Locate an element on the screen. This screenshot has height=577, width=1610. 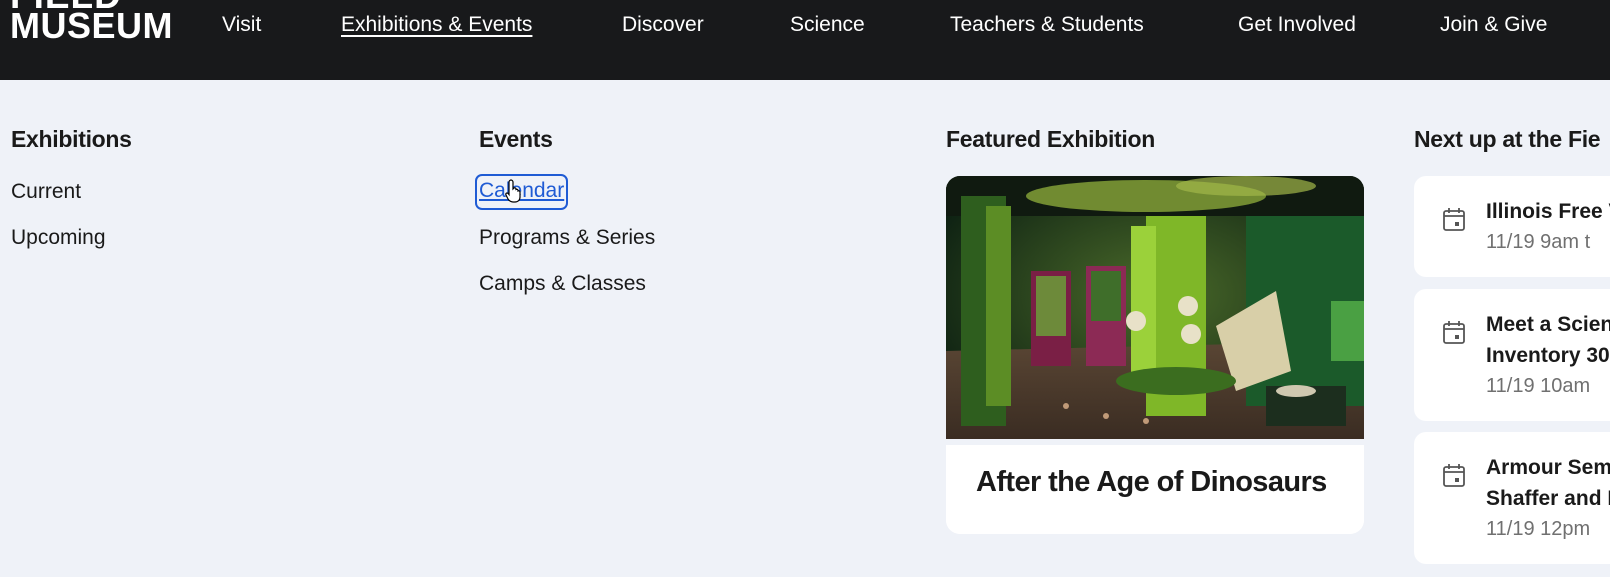
event-card: Meet a Scien Inventory 30 11/19 10am is located at coordinates (1512, 355).